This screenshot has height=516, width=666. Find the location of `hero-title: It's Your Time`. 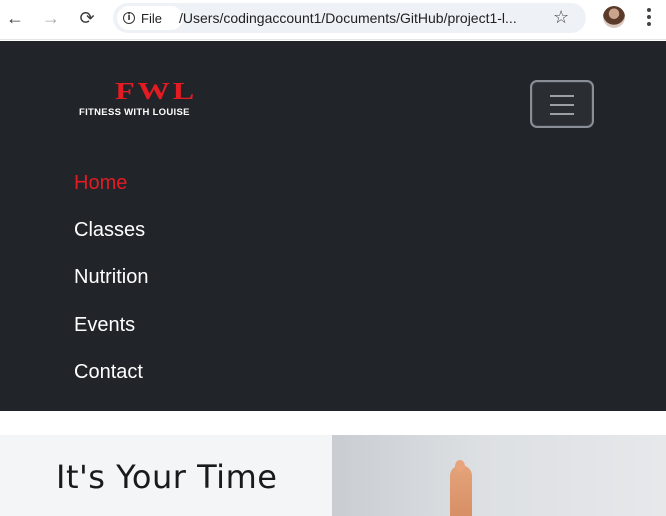

hero-title: It's Your Time is located at coordinates (167, 477).